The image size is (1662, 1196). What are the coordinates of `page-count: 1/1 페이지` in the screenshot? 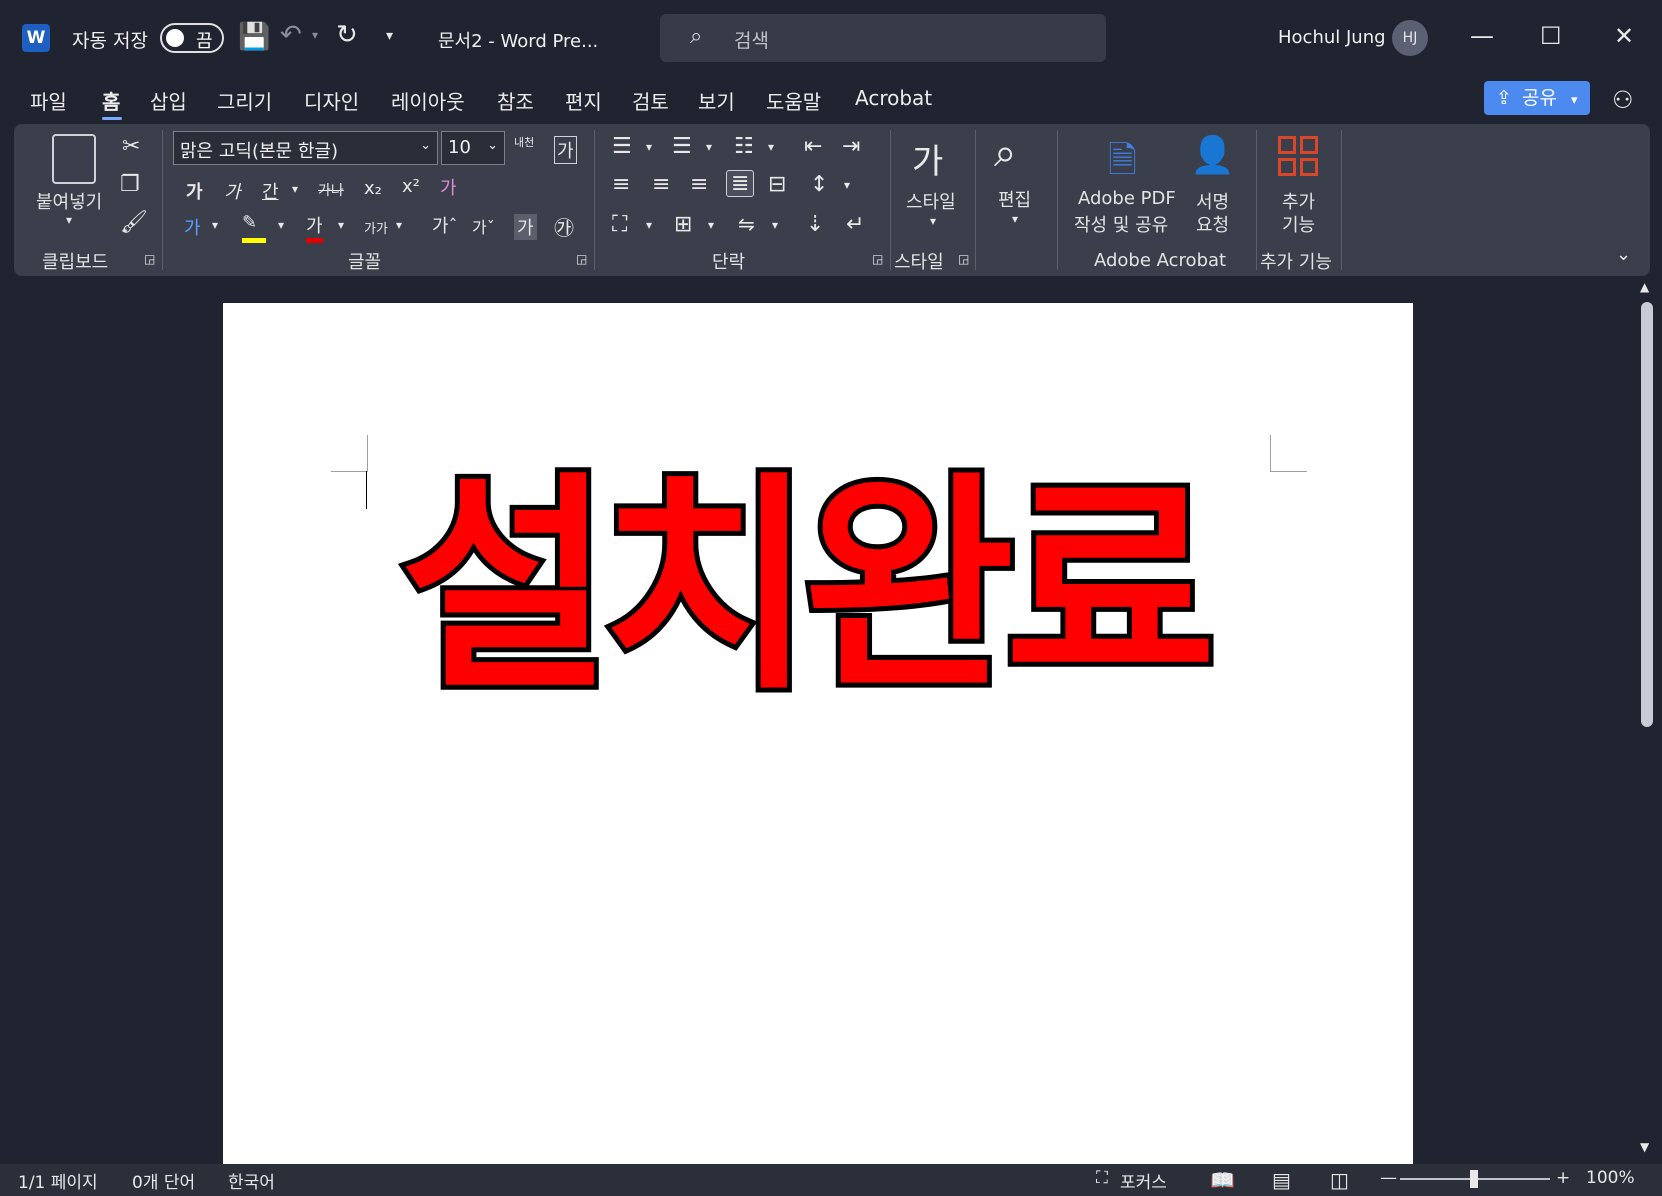 It's located at (58, 1180).